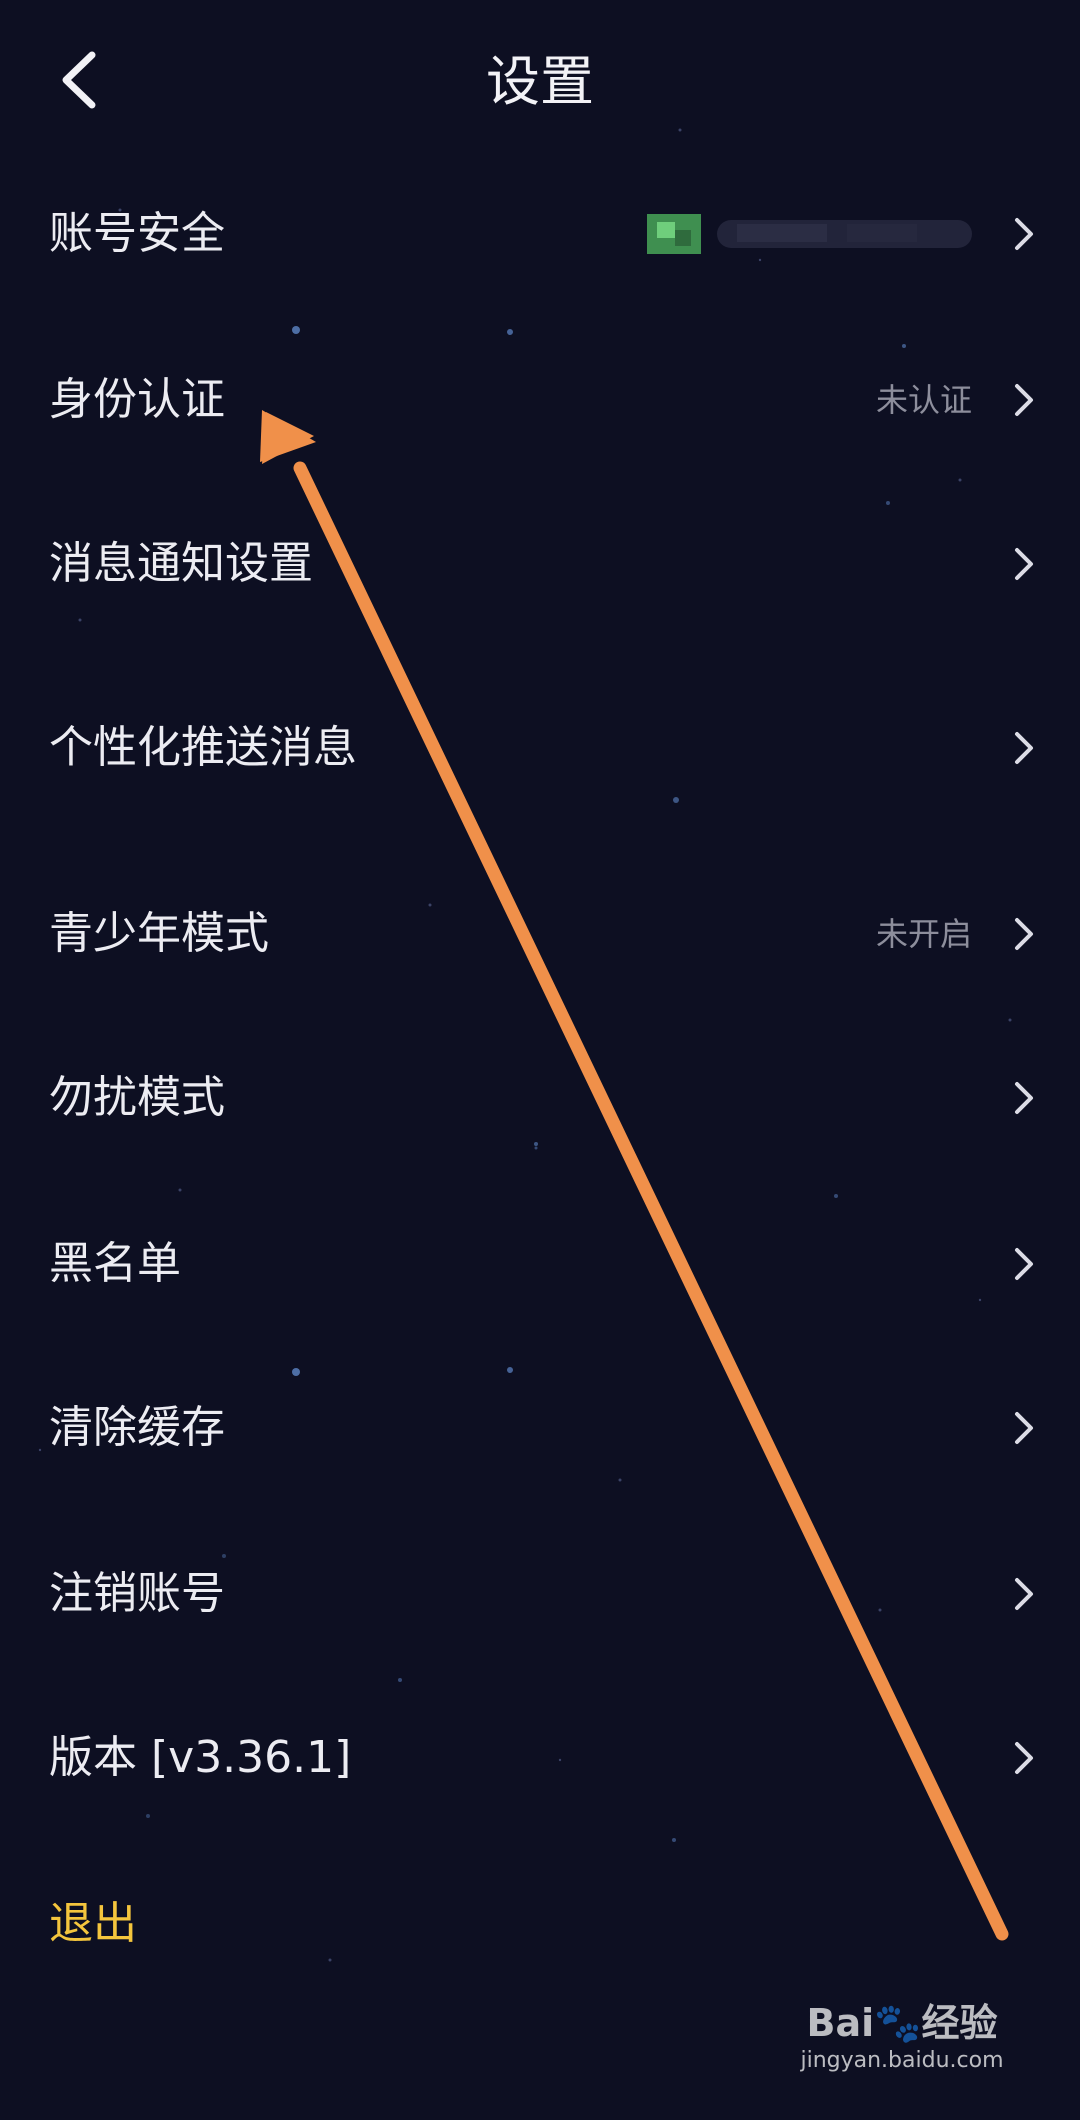  What do you see at coordinates (540, 934) in the screenshot?
I see `settings-row-teen-mode: 青少年模式 未开启` at bounding box center [540, 934].